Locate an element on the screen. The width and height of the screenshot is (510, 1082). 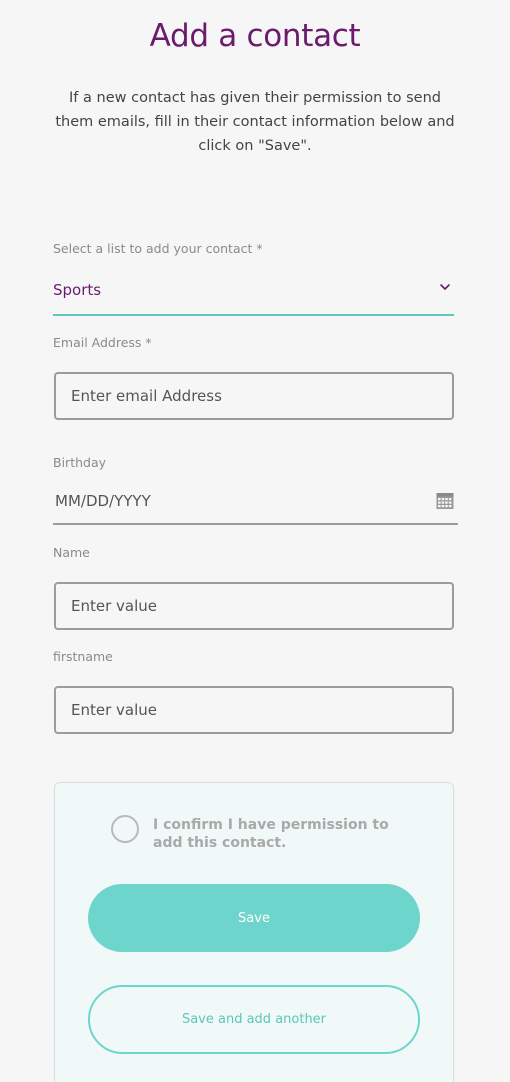
birthday-row is located at coordinates (255, 503).